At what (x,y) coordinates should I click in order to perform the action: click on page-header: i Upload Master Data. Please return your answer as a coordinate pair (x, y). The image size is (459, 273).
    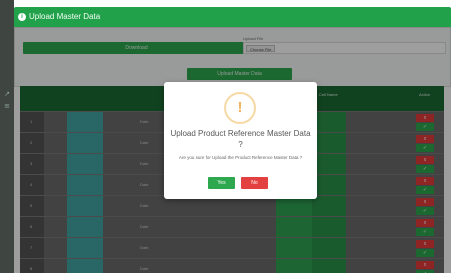
    Looking at the image, I should click on (232, 17).